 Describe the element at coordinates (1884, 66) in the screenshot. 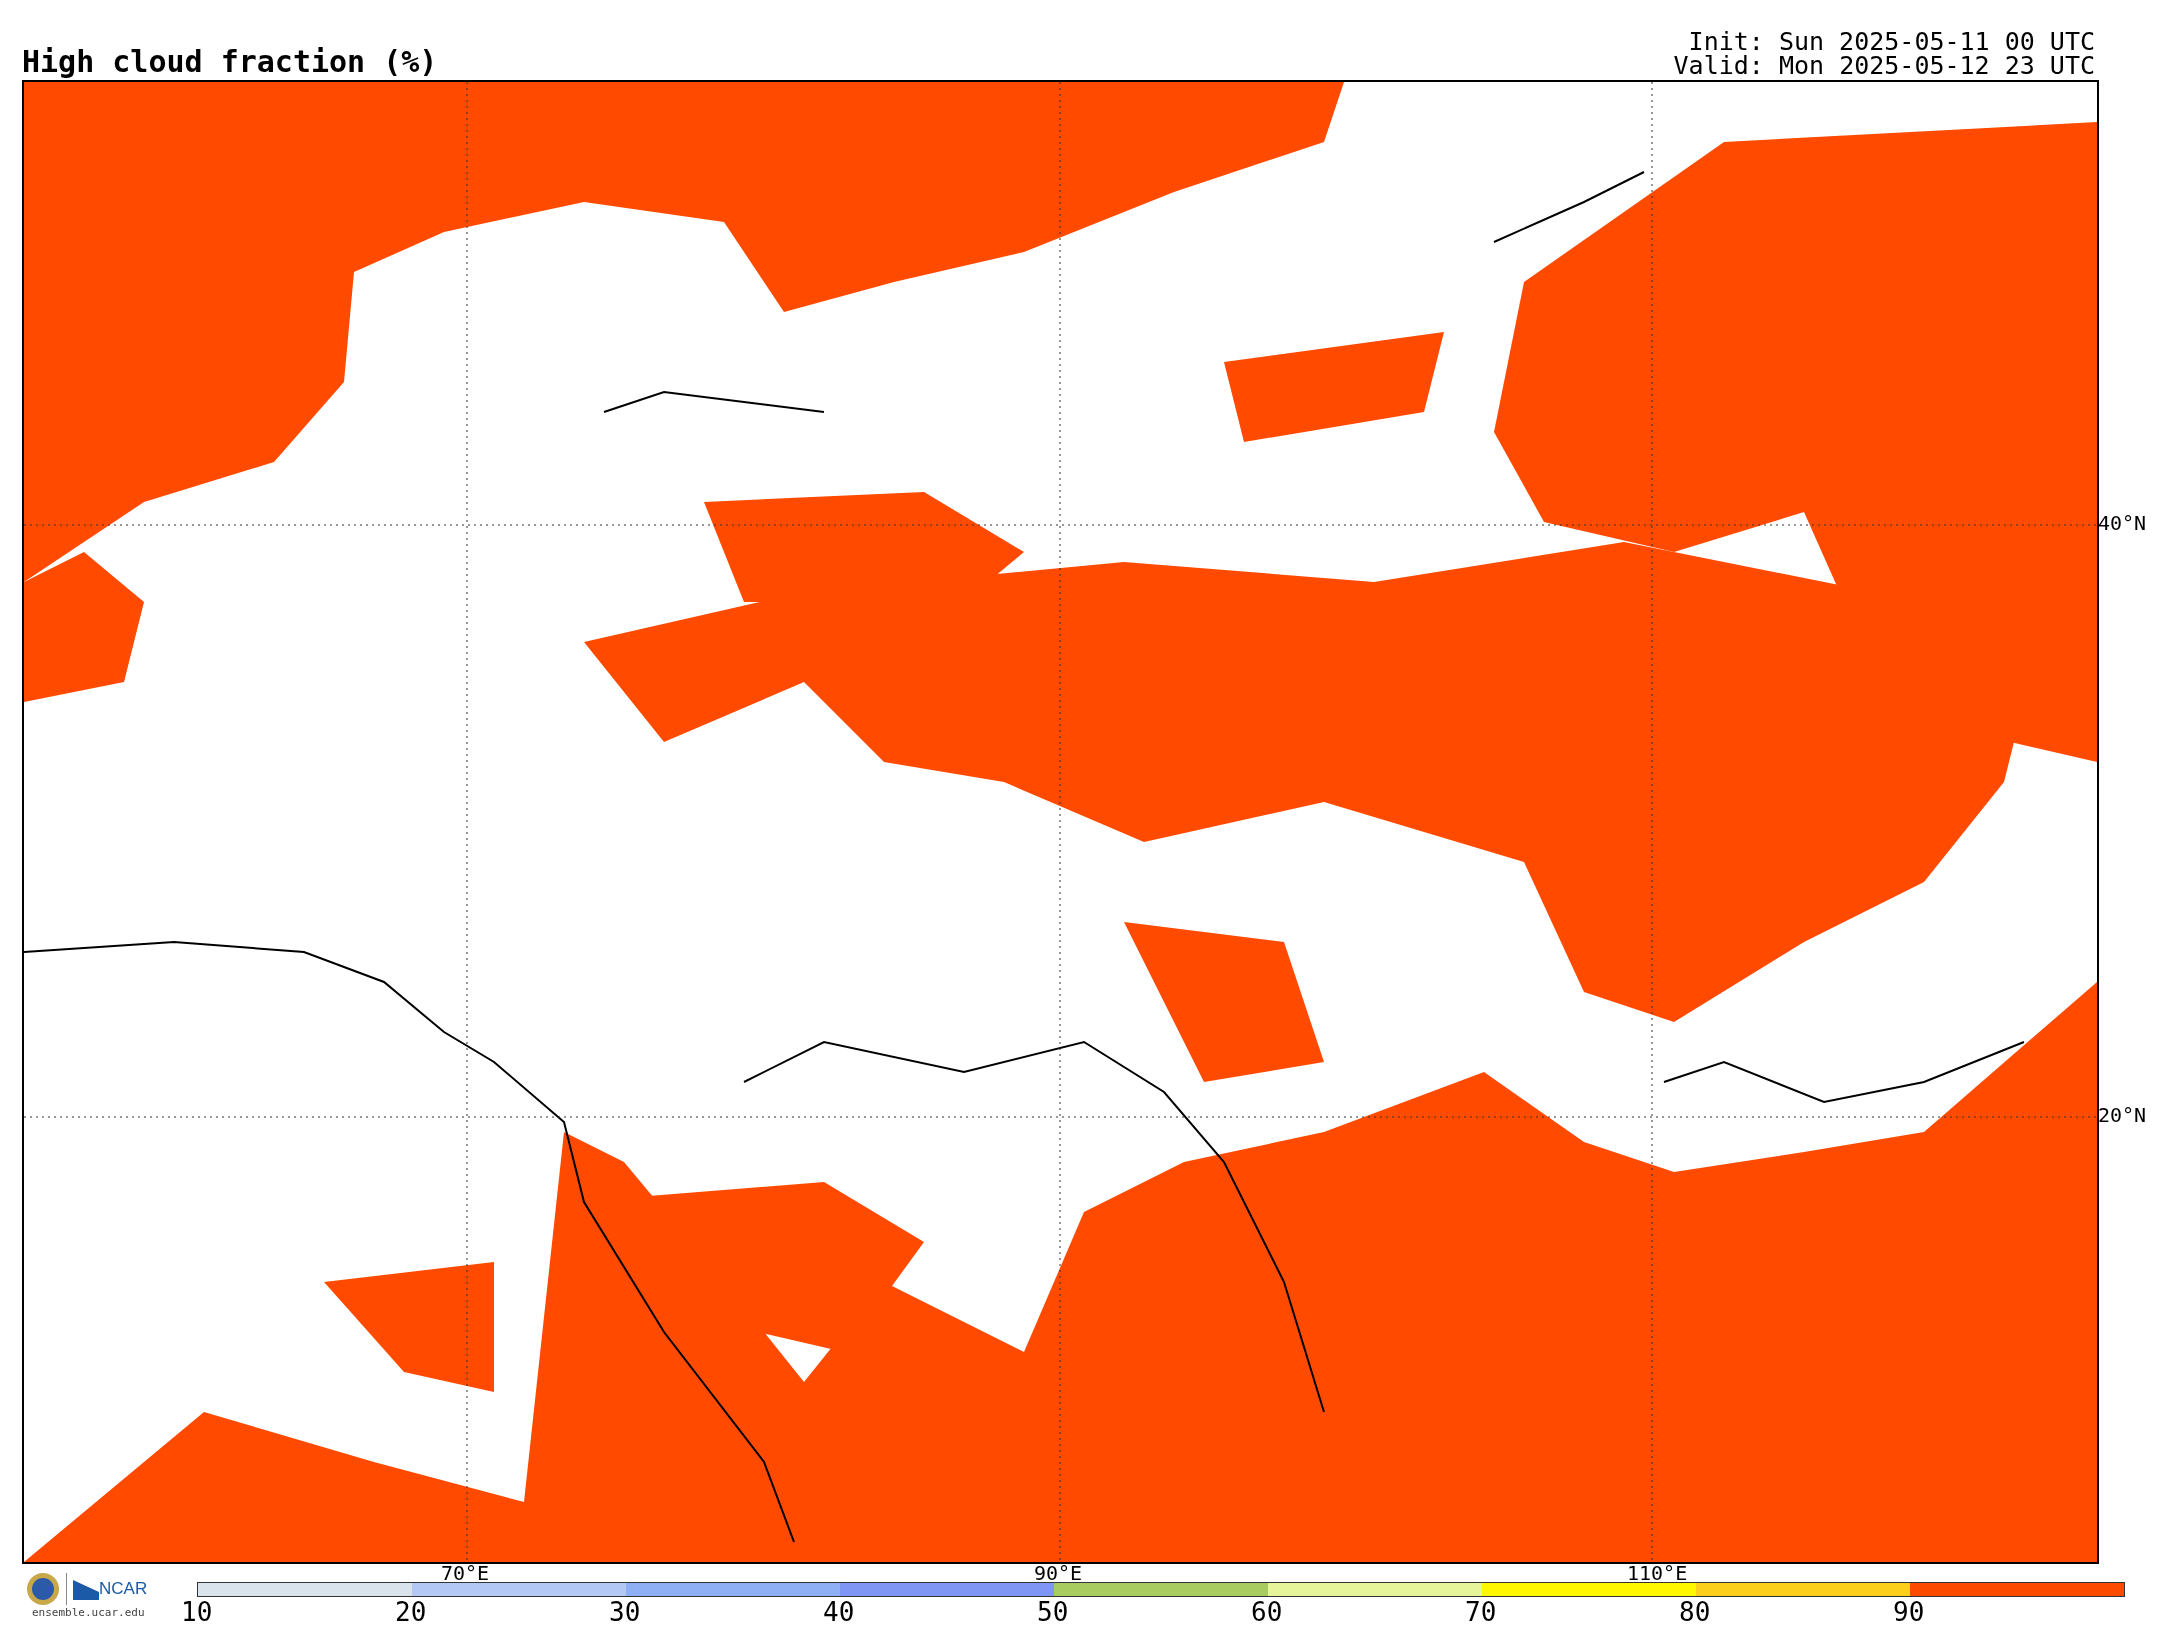

I see `valid-time: Valid: Mon 2025-05-12 23 UTC` at that location.